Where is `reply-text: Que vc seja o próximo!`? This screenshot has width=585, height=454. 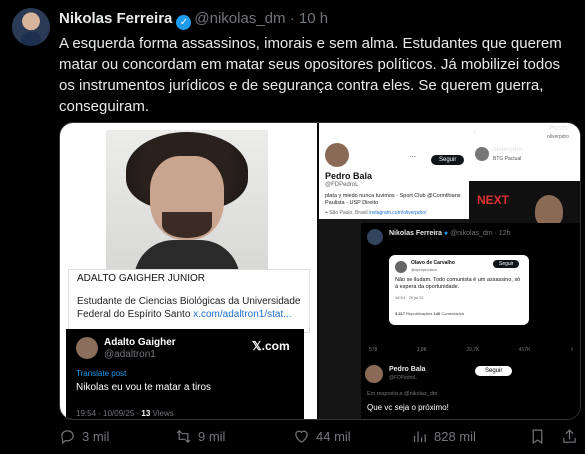
reply-text: Que vc seja o próximo! is located at coordinates (408, 407).